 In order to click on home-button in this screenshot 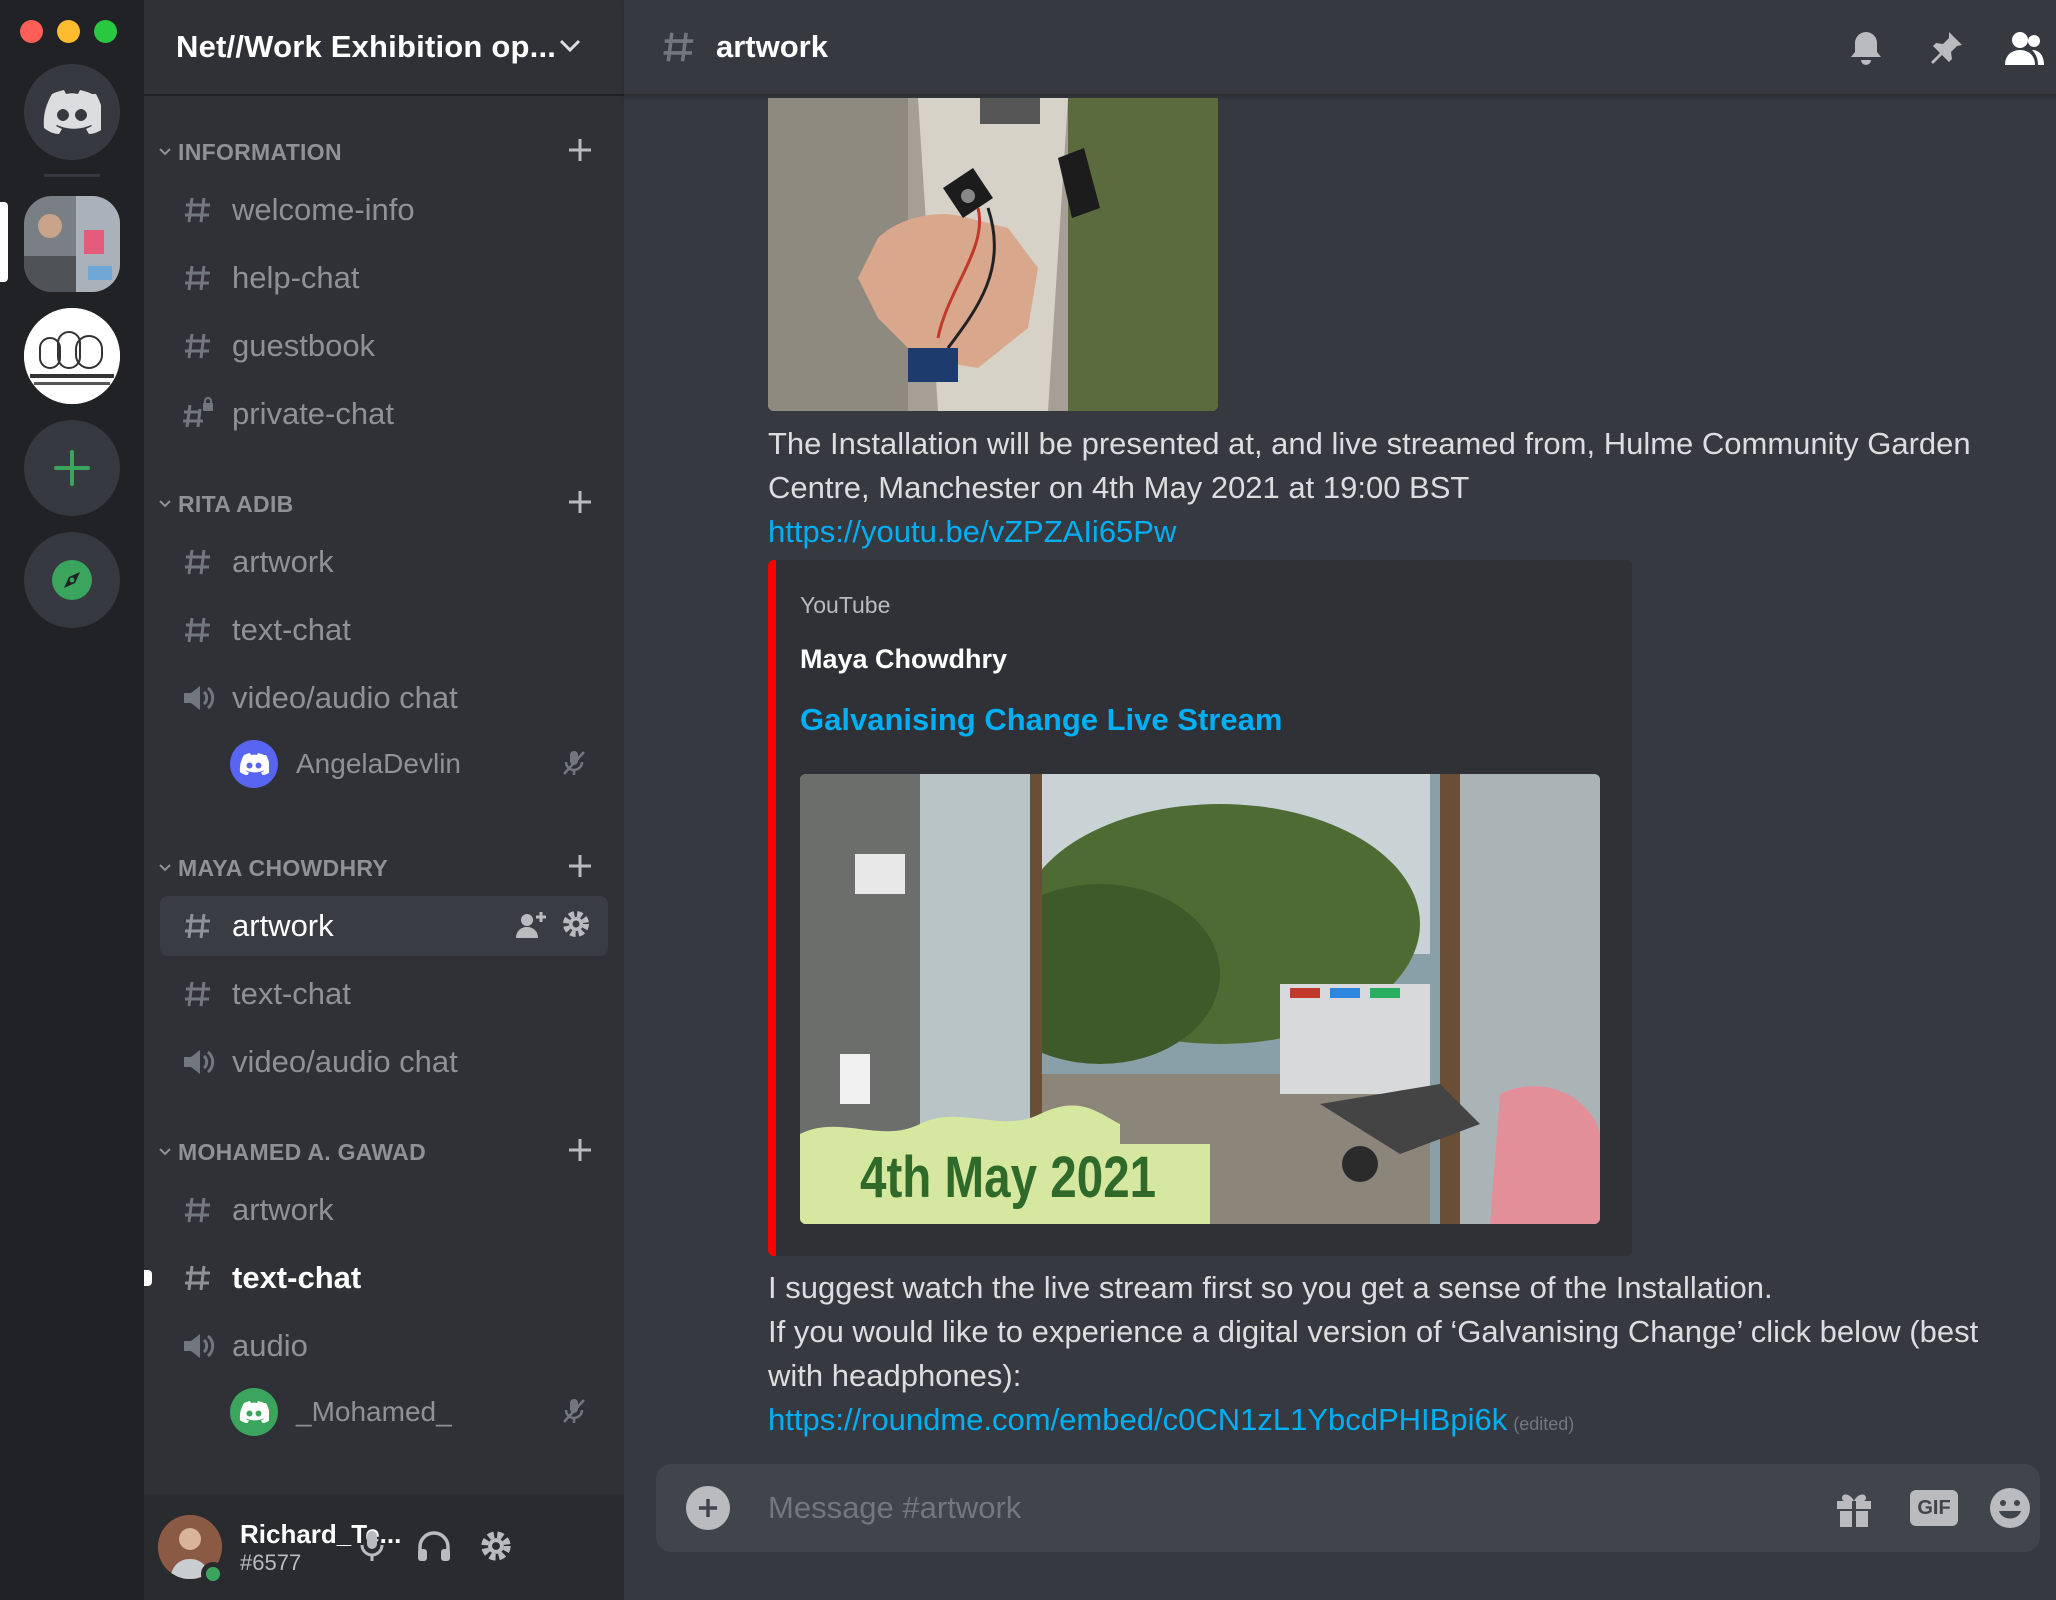, I will do `click(72, 112)`.